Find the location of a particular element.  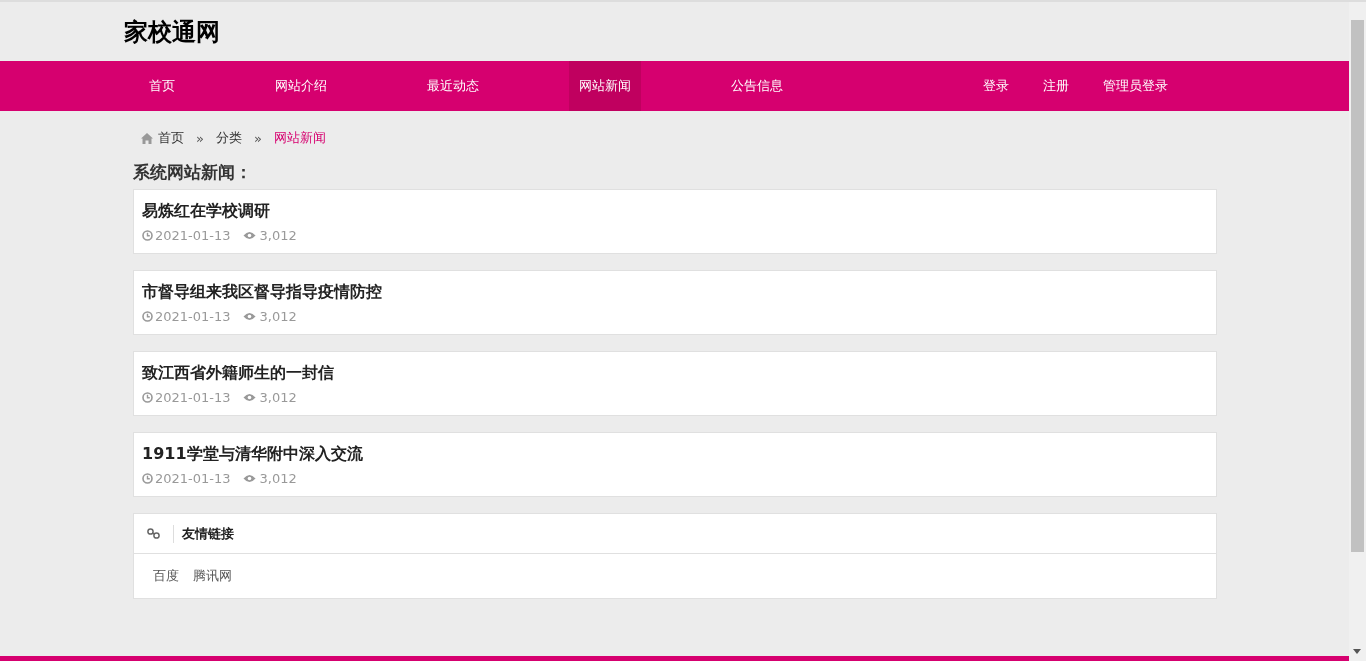

friend-link: 百度 is located at coordinates (166, 576).